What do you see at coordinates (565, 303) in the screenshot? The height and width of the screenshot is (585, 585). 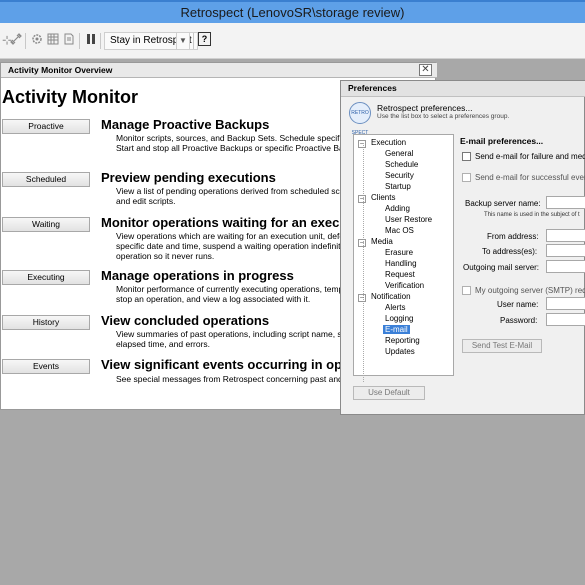 I see `username-input` at bounding box center [565, 303].